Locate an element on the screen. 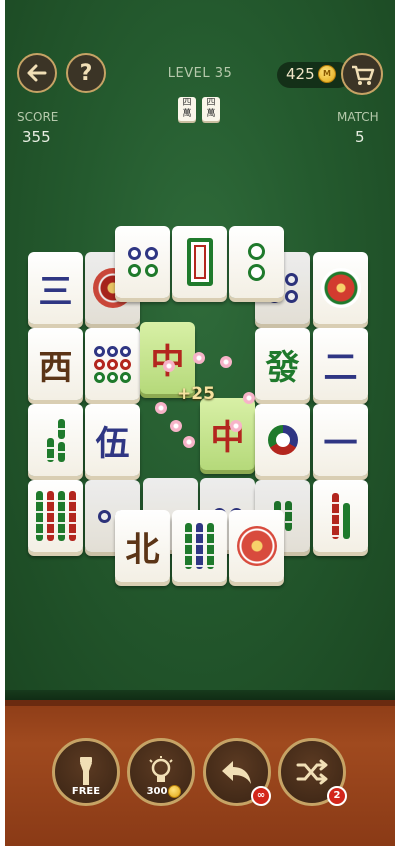 The image size is (400, 846). white-dragon-icon is located at coordinates (199, 262).